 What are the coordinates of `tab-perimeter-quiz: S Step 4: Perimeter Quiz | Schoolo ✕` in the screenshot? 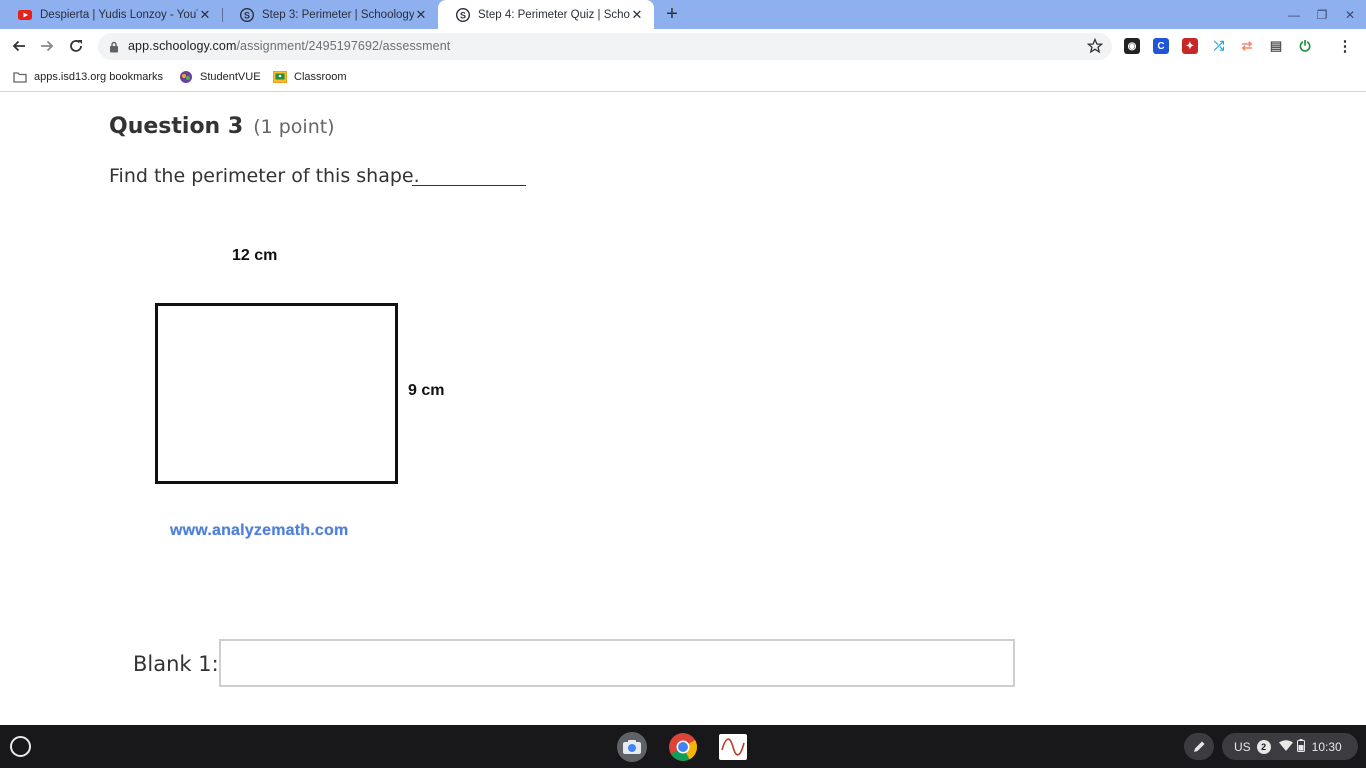 It's located at (546, 14).